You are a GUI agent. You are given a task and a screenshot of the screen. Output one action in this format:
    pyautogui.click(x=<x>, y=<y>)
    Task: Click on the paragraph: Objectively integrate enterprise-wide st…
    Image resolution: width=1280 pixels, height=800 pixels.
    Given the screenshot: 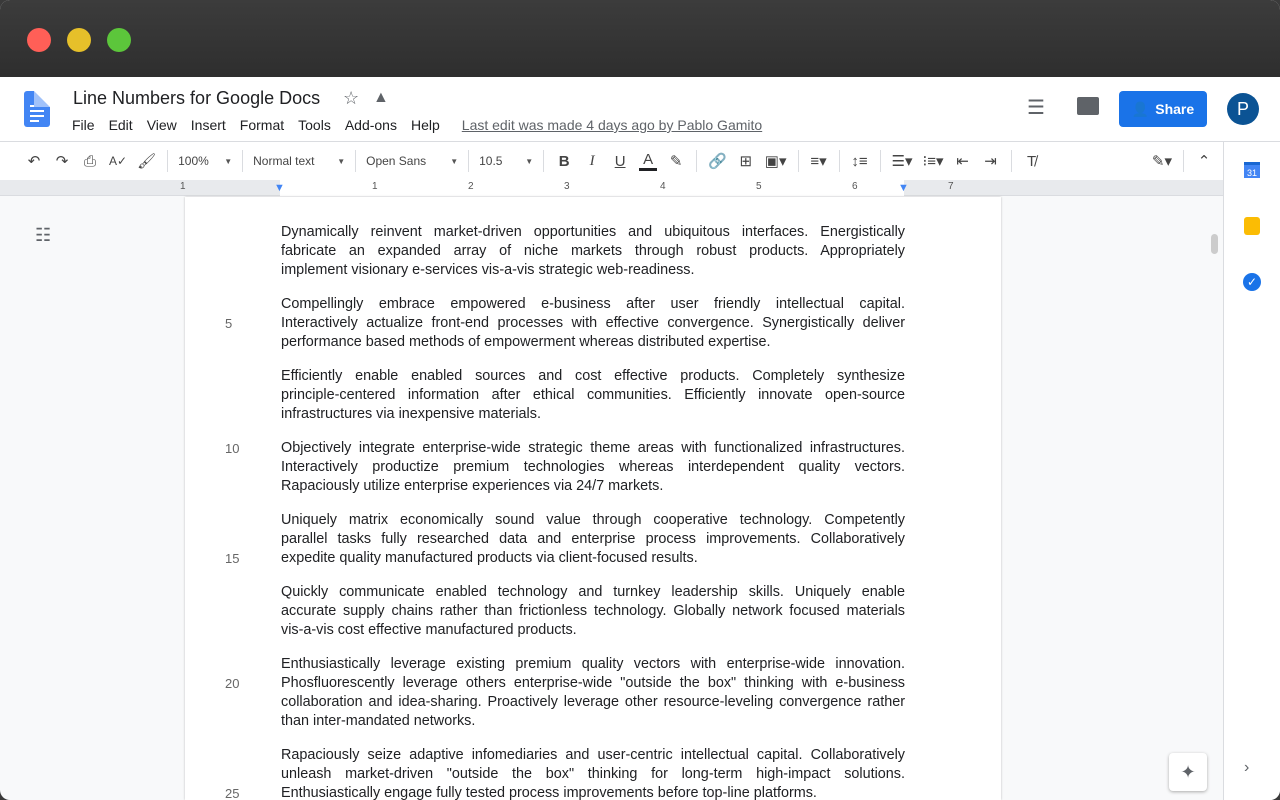 What is the action you would take?
    pyautogui.click(x=565, y=467)
    